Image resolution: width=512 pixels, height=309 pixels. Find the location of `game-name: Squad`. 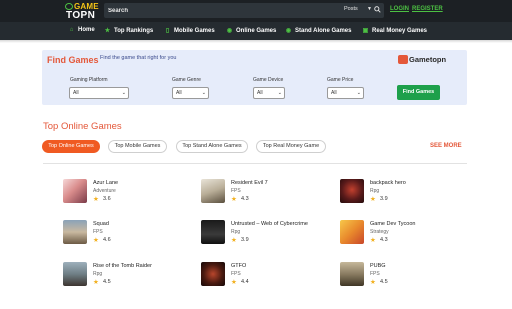

game-name: Squad is located at coordinates (101, 224).